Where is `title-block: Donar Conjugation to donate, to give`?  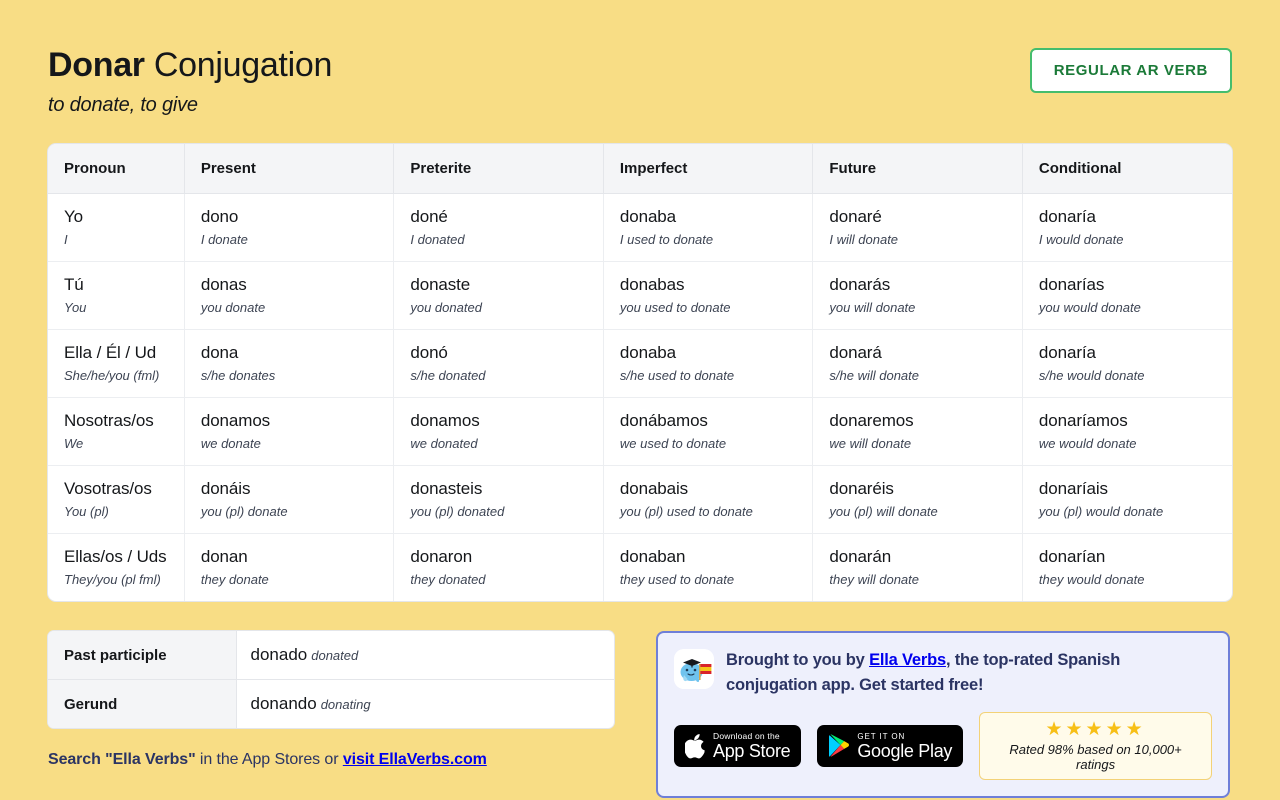
title-block: Donar Conjugation to donate, to give is located at coordinates (190, 80).